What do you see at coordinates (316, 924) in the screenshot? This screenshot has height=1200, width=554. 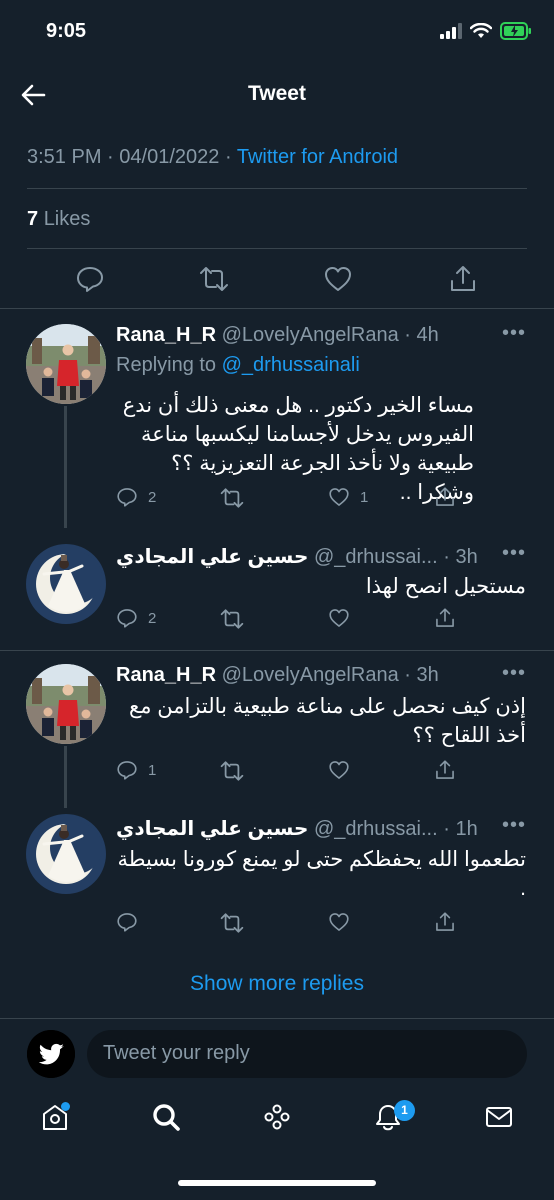 I see `reply-action-bar` at bounding box center [316, 924].